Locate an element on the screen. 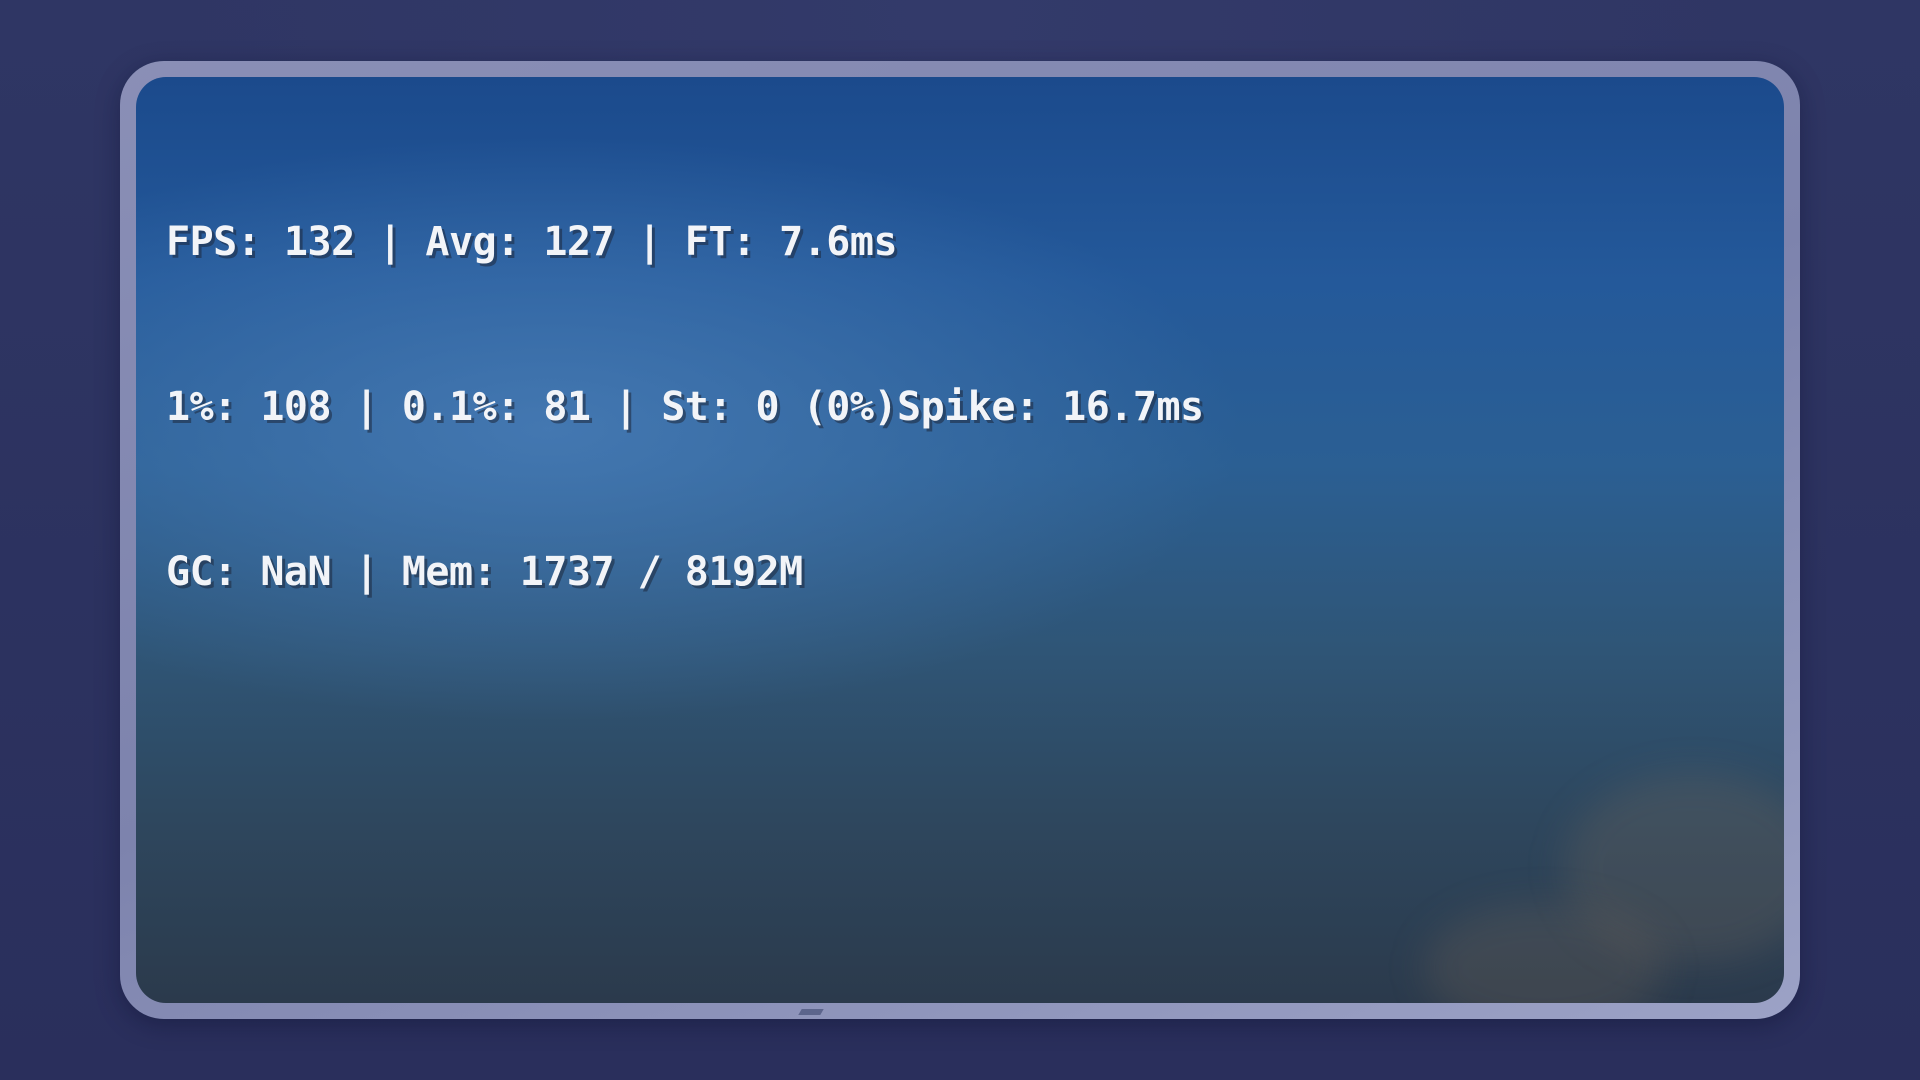  fps-stats-line: FPS: 132 | Avg: 127 | FT: 7.6ms is located at coordinates (532, 242).